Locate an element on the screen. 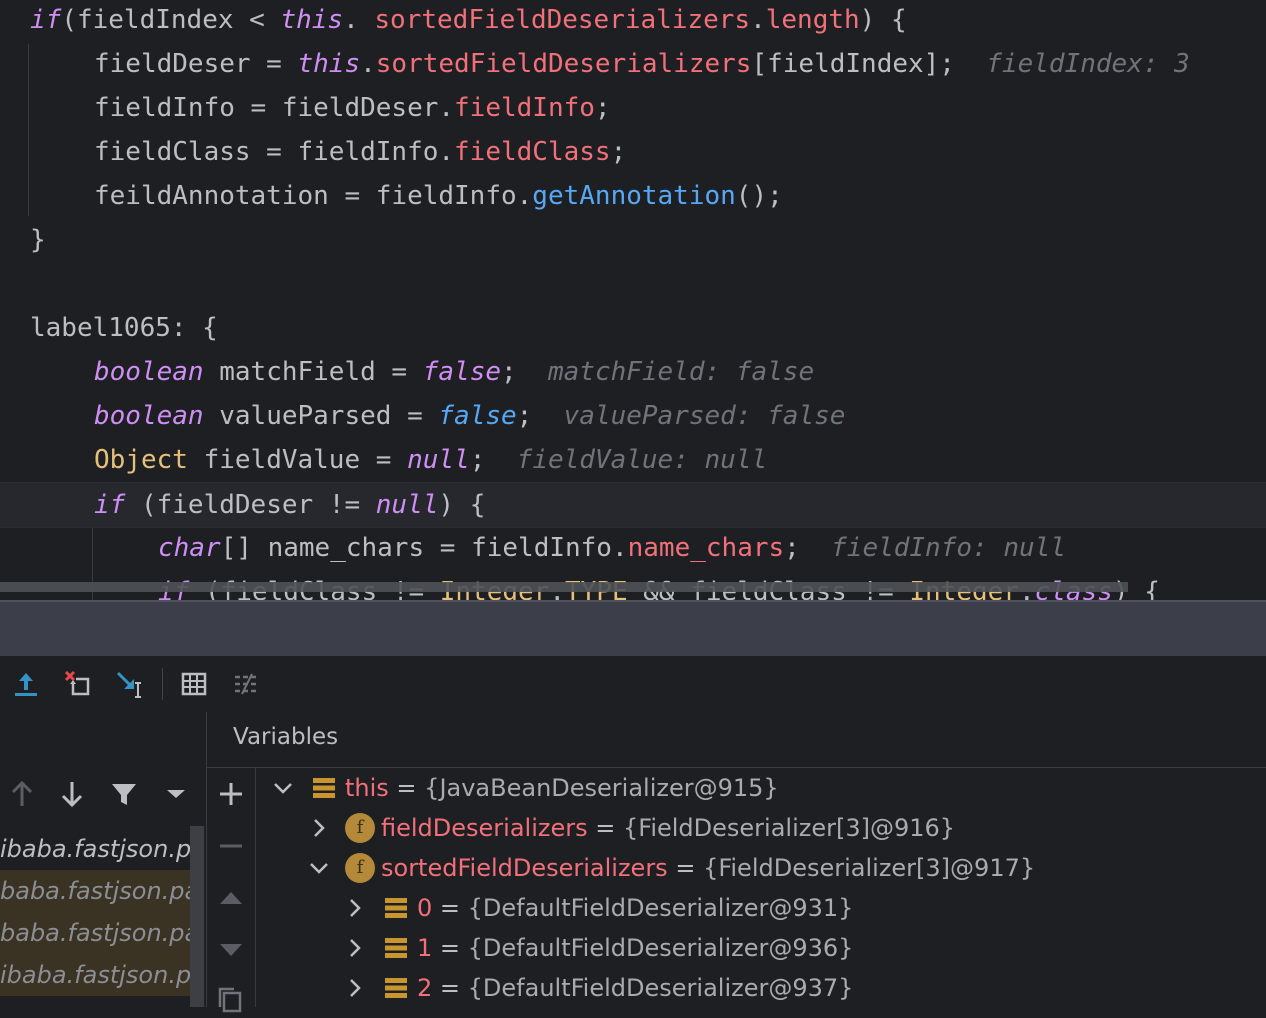 The height and width of the screenshot is (1018, 1266). code-token: [] name_chars = fieldInfo. is located at coordinates (424, 548).